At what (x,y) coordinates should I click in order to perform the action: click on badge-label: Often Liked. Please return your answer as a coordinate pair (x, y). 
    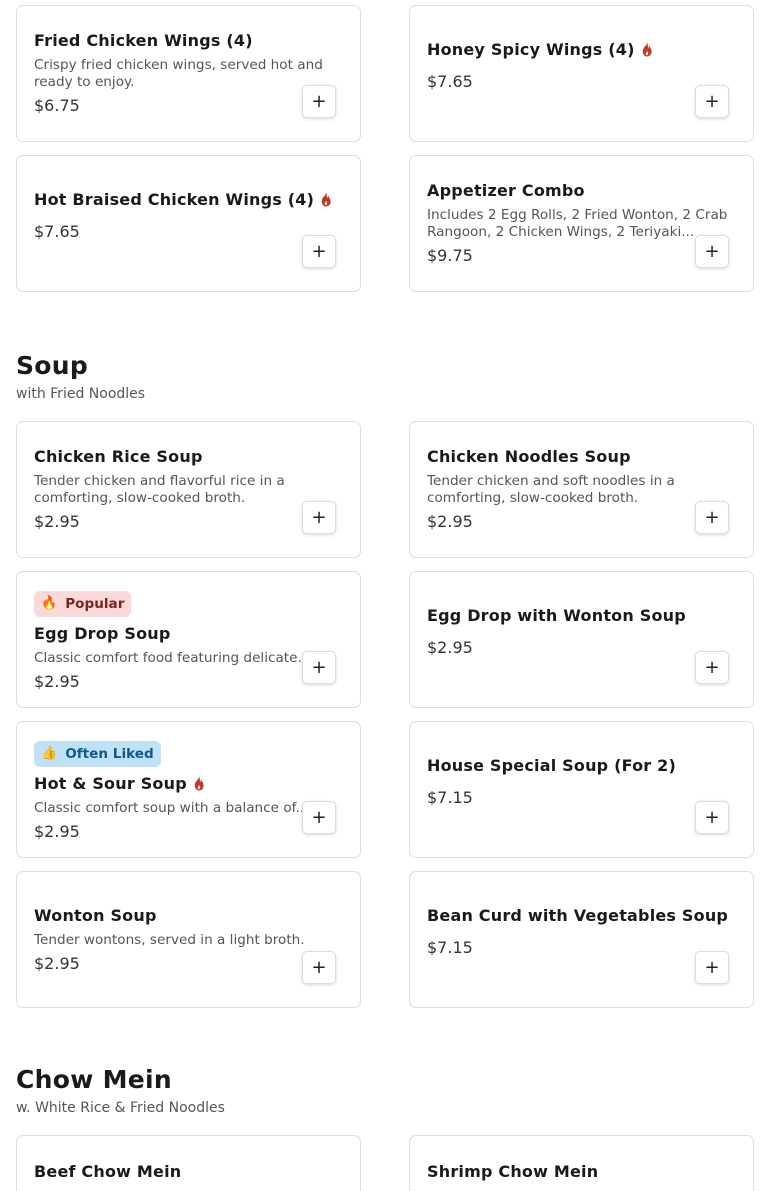
    Looking at the image, I should click on (109, 753).